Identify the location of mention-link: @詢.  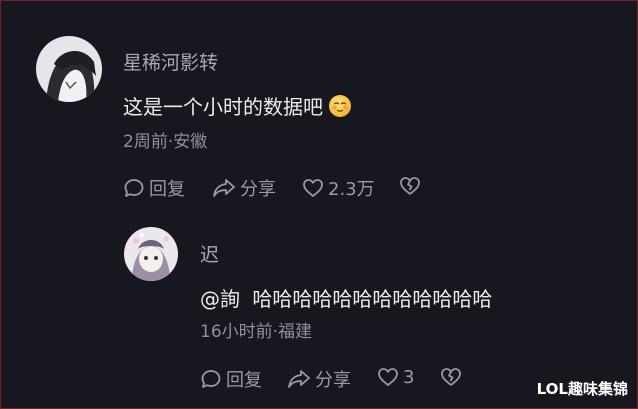
(220, 299).